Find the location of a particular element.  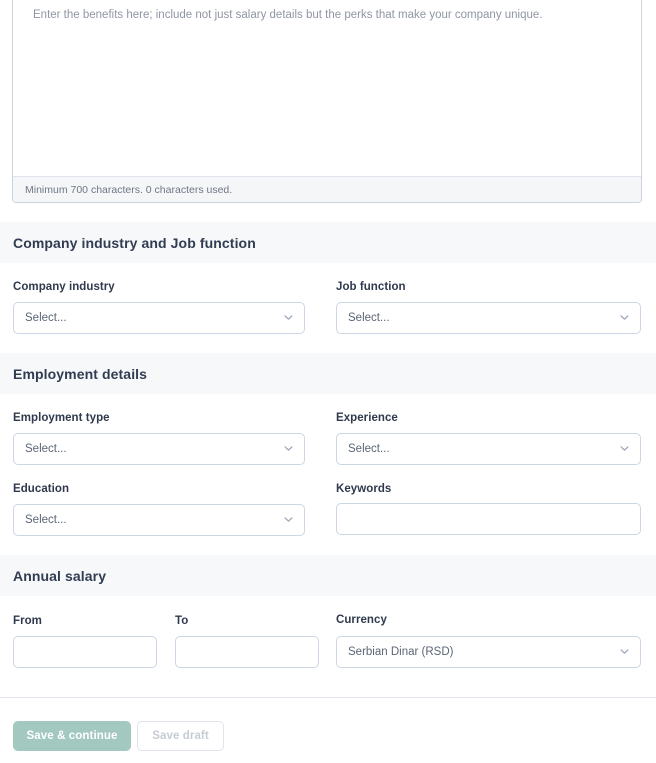

label-education: Education is located at coordinates (41, 489).